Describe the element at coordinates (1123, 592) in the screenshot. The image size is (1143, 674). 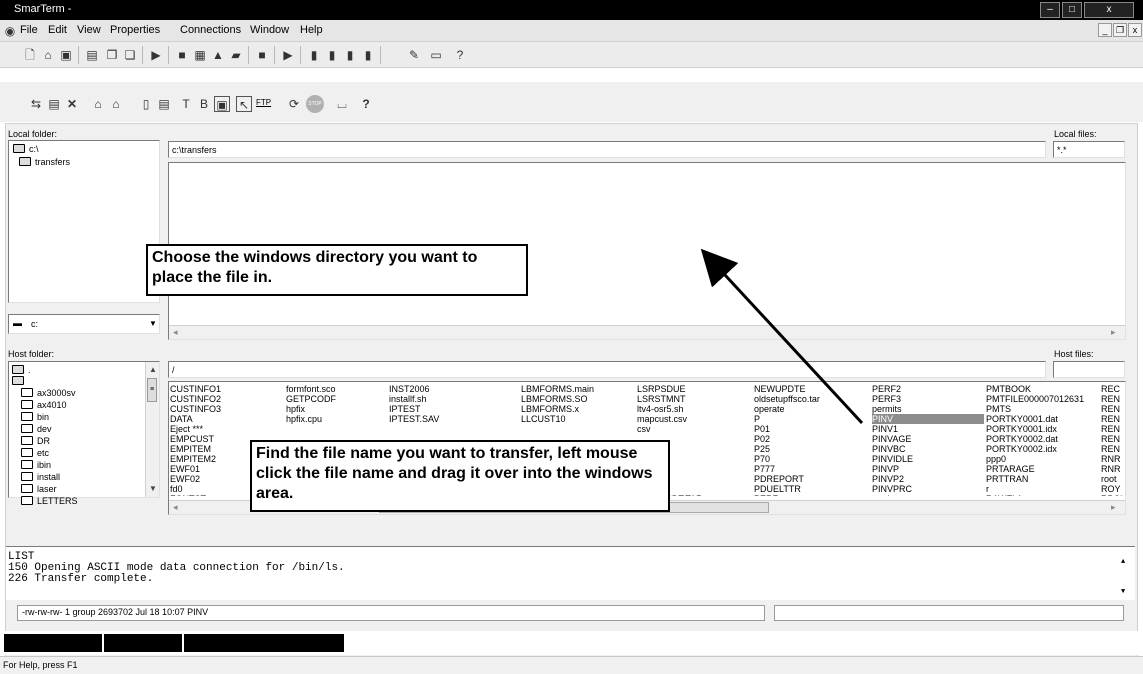
I see `scroll-down-icon: ▼` at that location.